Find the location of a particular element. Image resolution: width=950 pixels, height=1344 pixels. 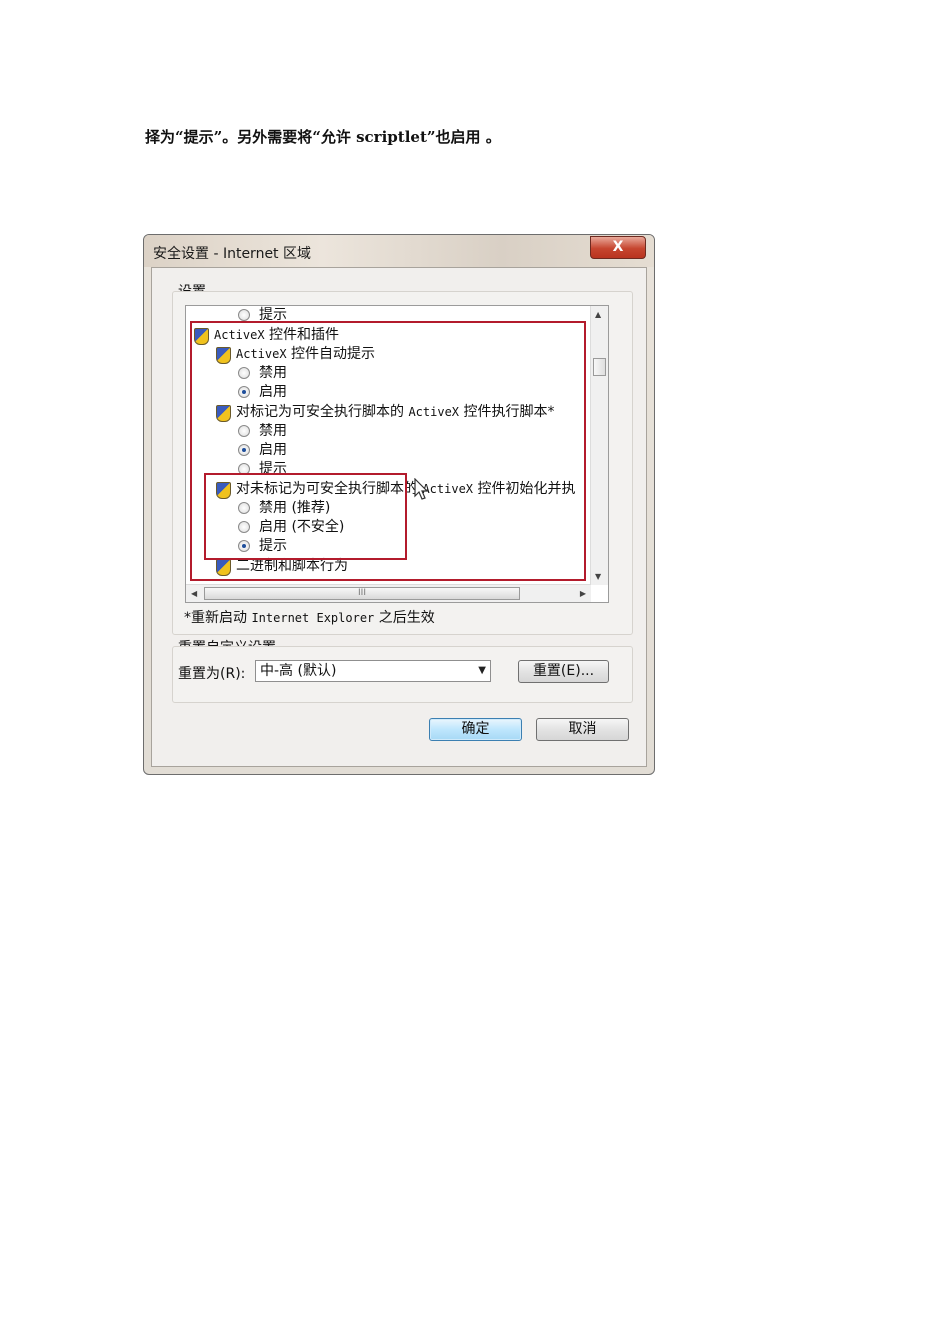

close-icon: X is located at coordinates (618, 247).